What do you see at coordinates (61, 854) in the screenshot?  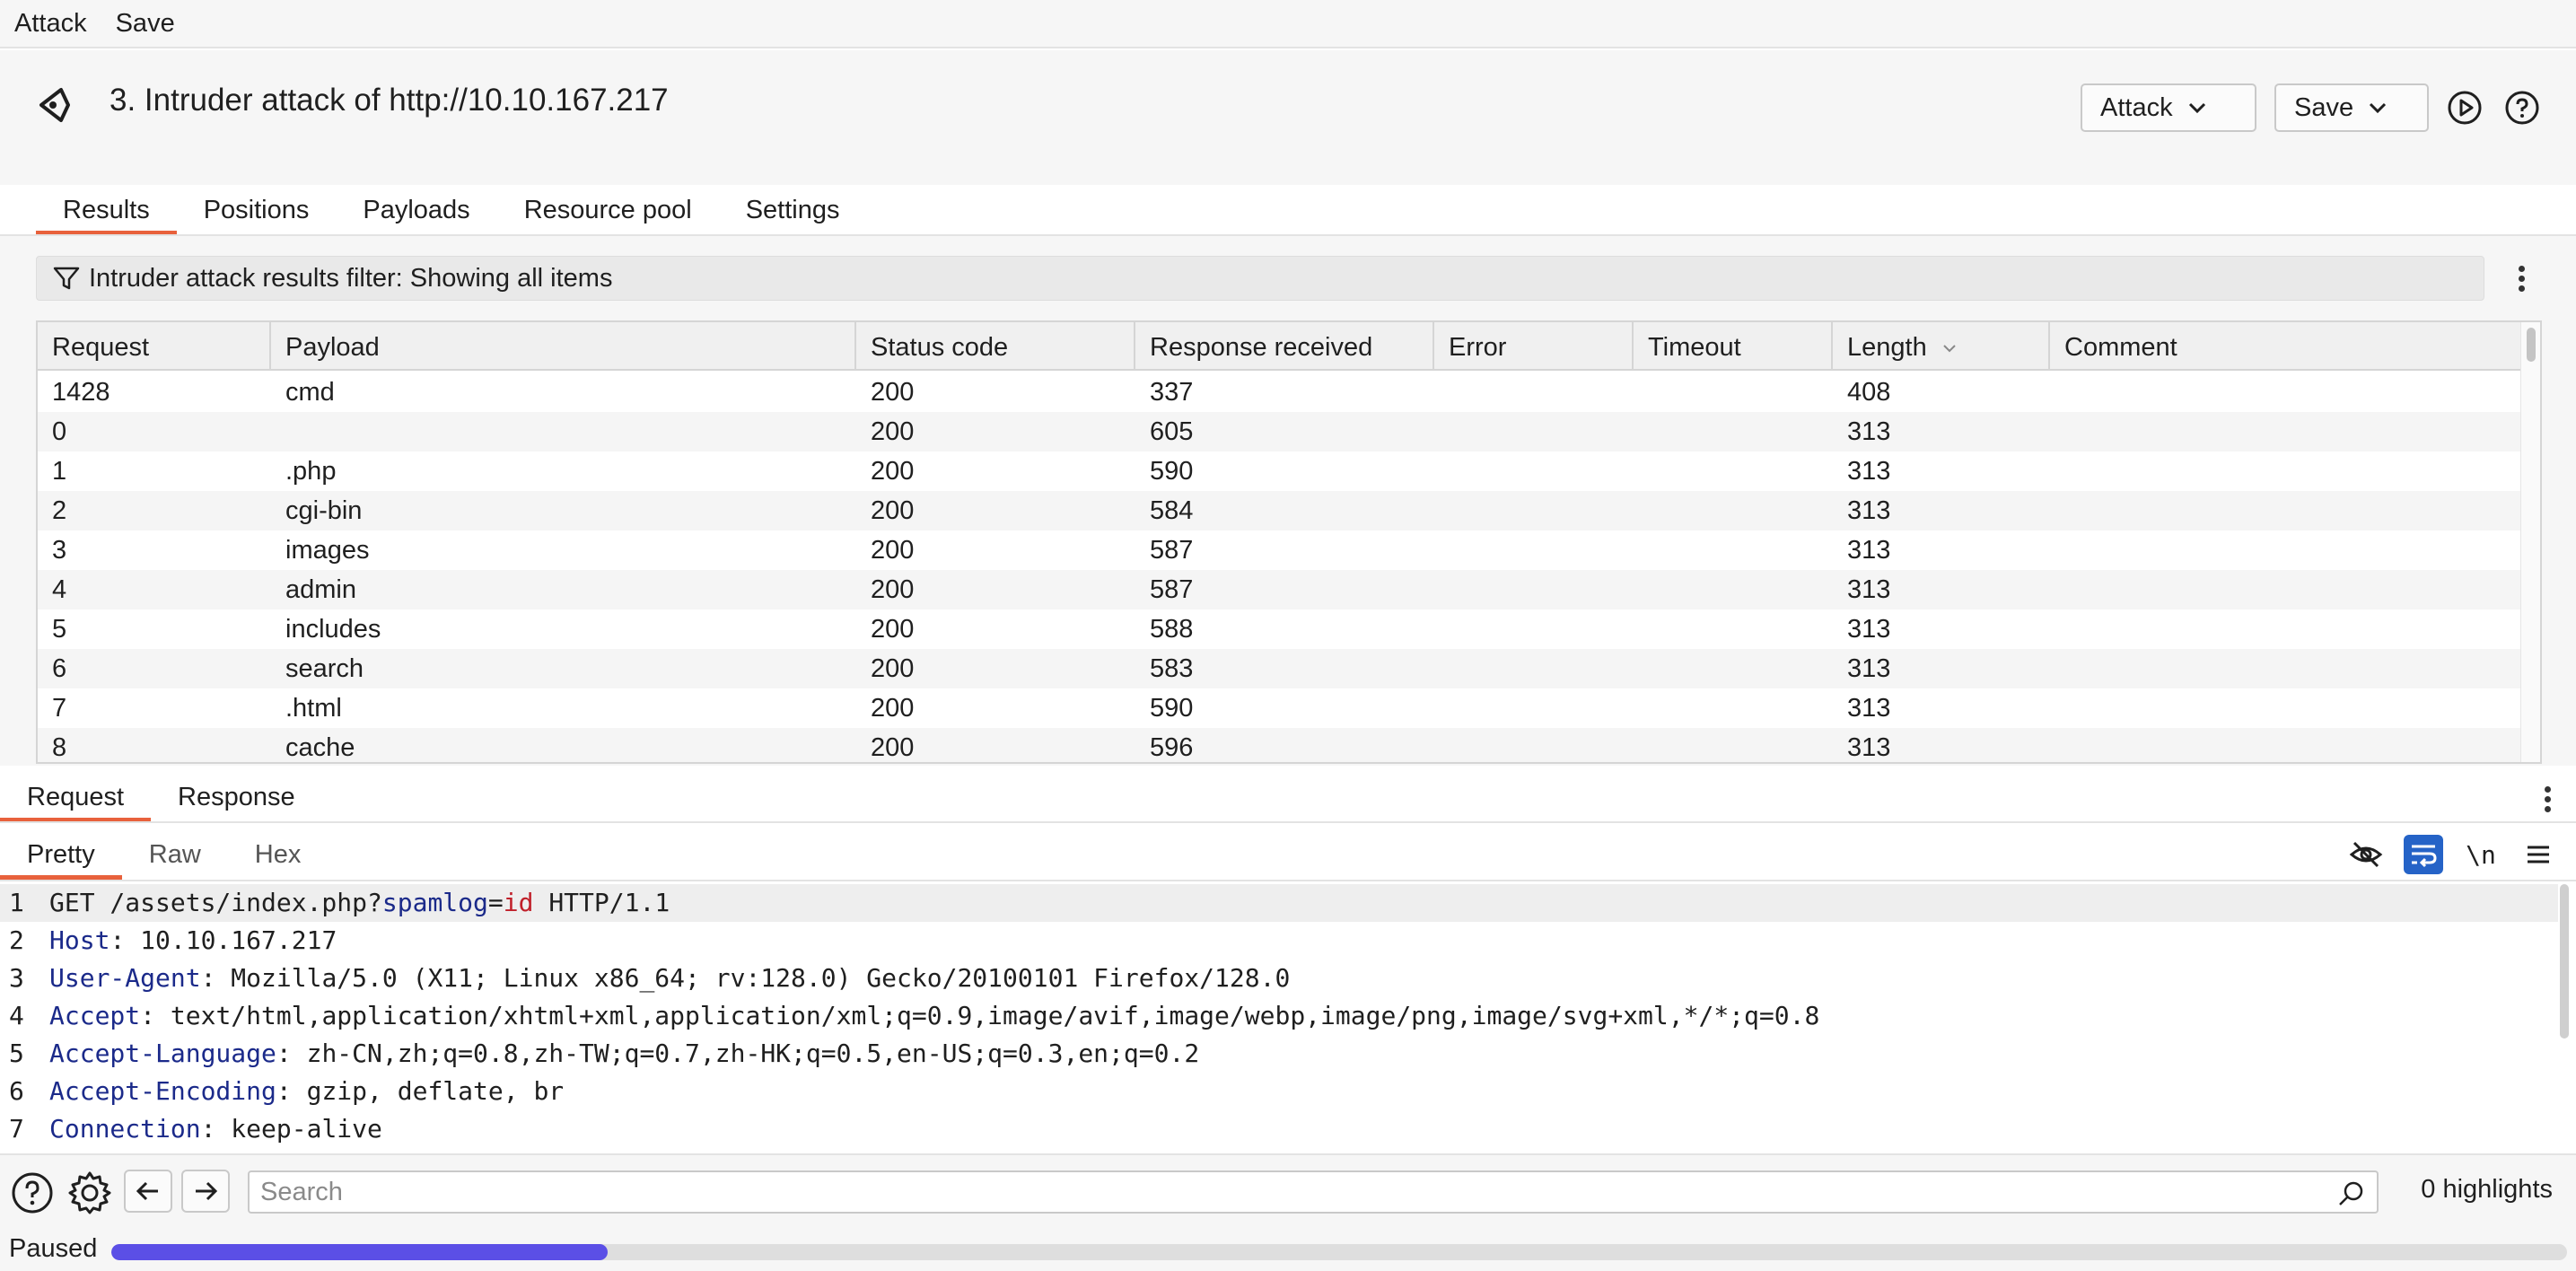 I see `tab-pretty: Pretty` at bounding box center [61, 854].